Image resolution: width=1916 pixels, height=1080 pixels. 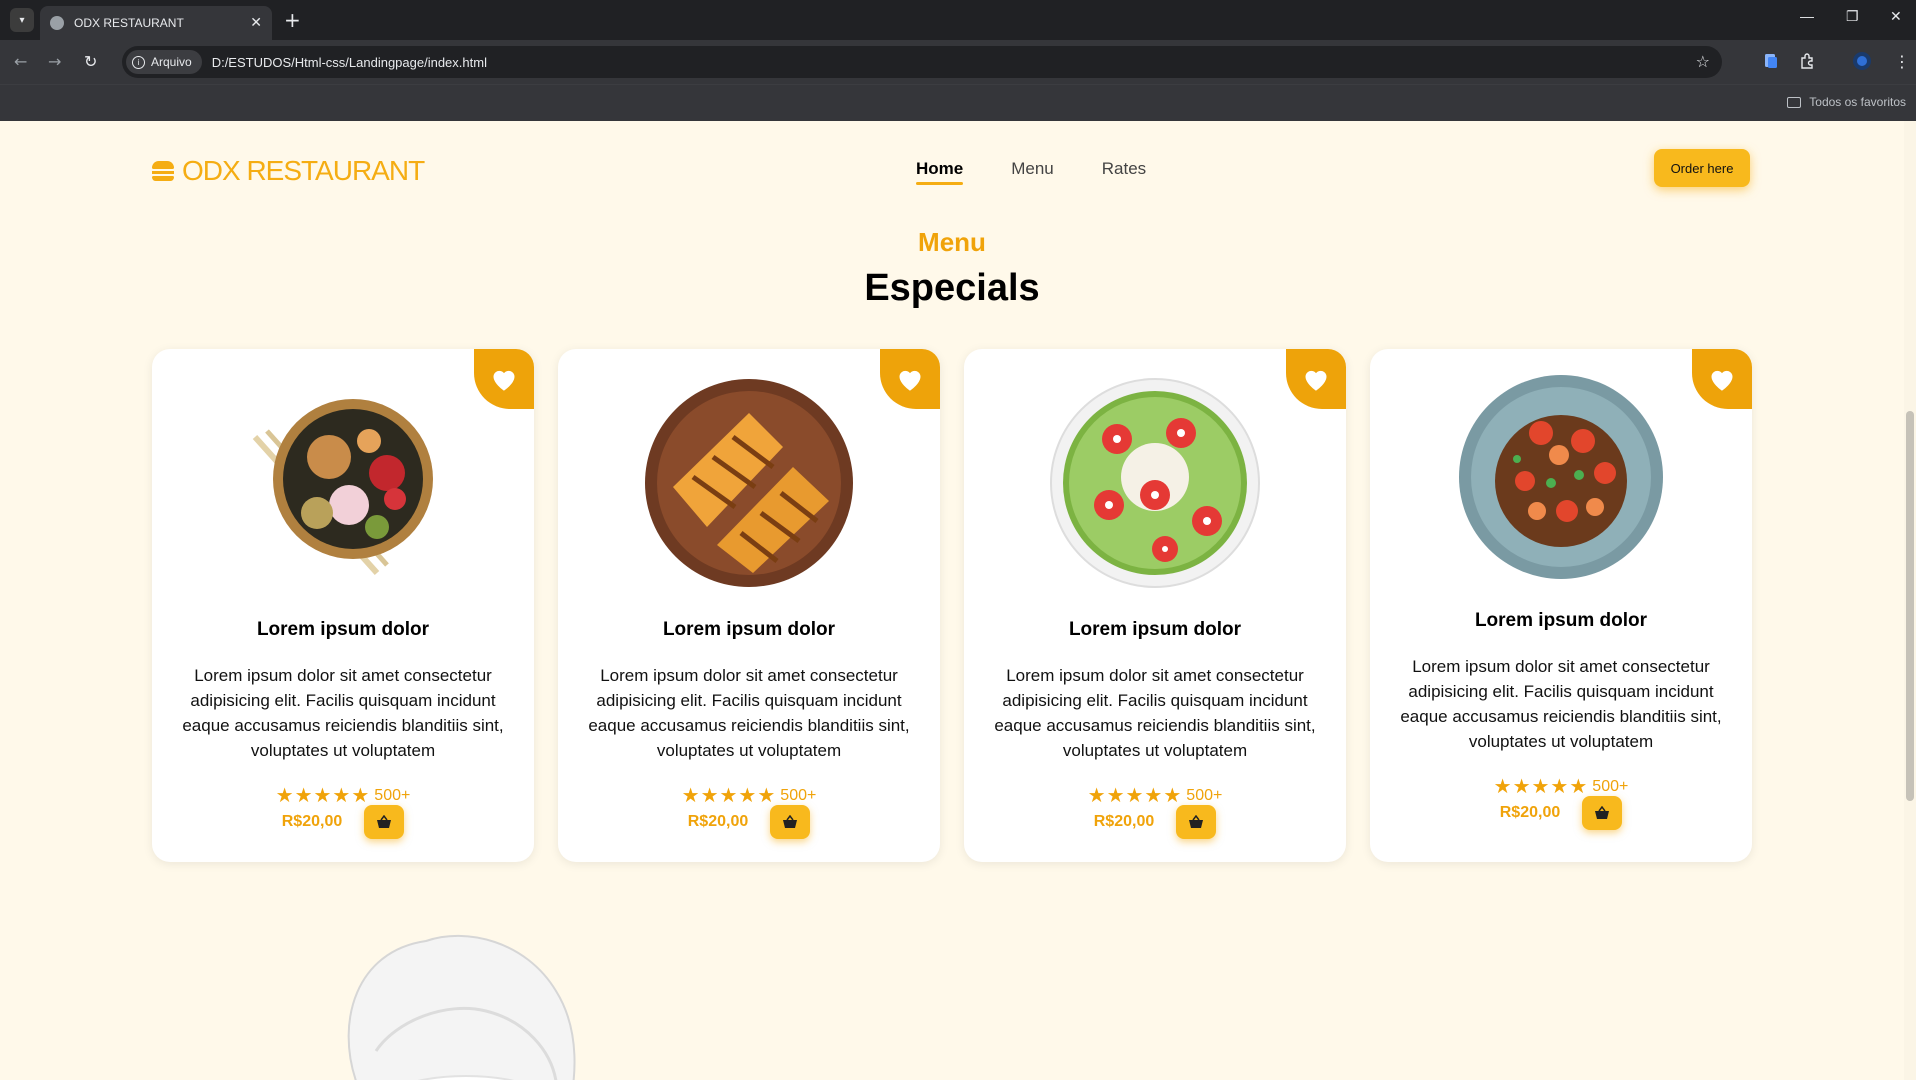 I want to click on browser-tab: ODX RESTAURANT ✕, so click(x=156, y=23).